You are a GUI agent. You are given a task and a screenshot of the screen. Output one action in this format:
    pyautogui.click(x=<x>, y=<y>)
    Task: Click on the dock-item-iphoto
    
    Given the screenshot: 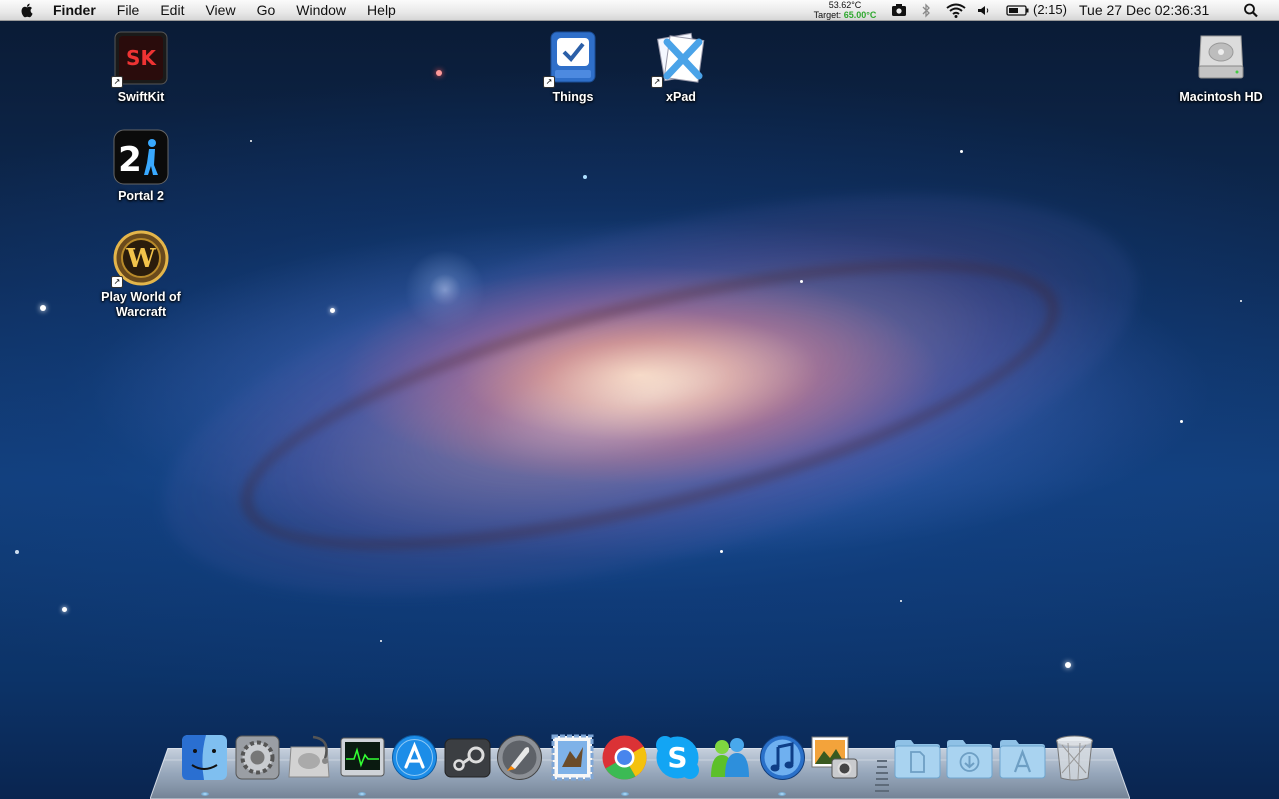 What is the action you would take?
    pyautogui.click(x=834, y=757)
    